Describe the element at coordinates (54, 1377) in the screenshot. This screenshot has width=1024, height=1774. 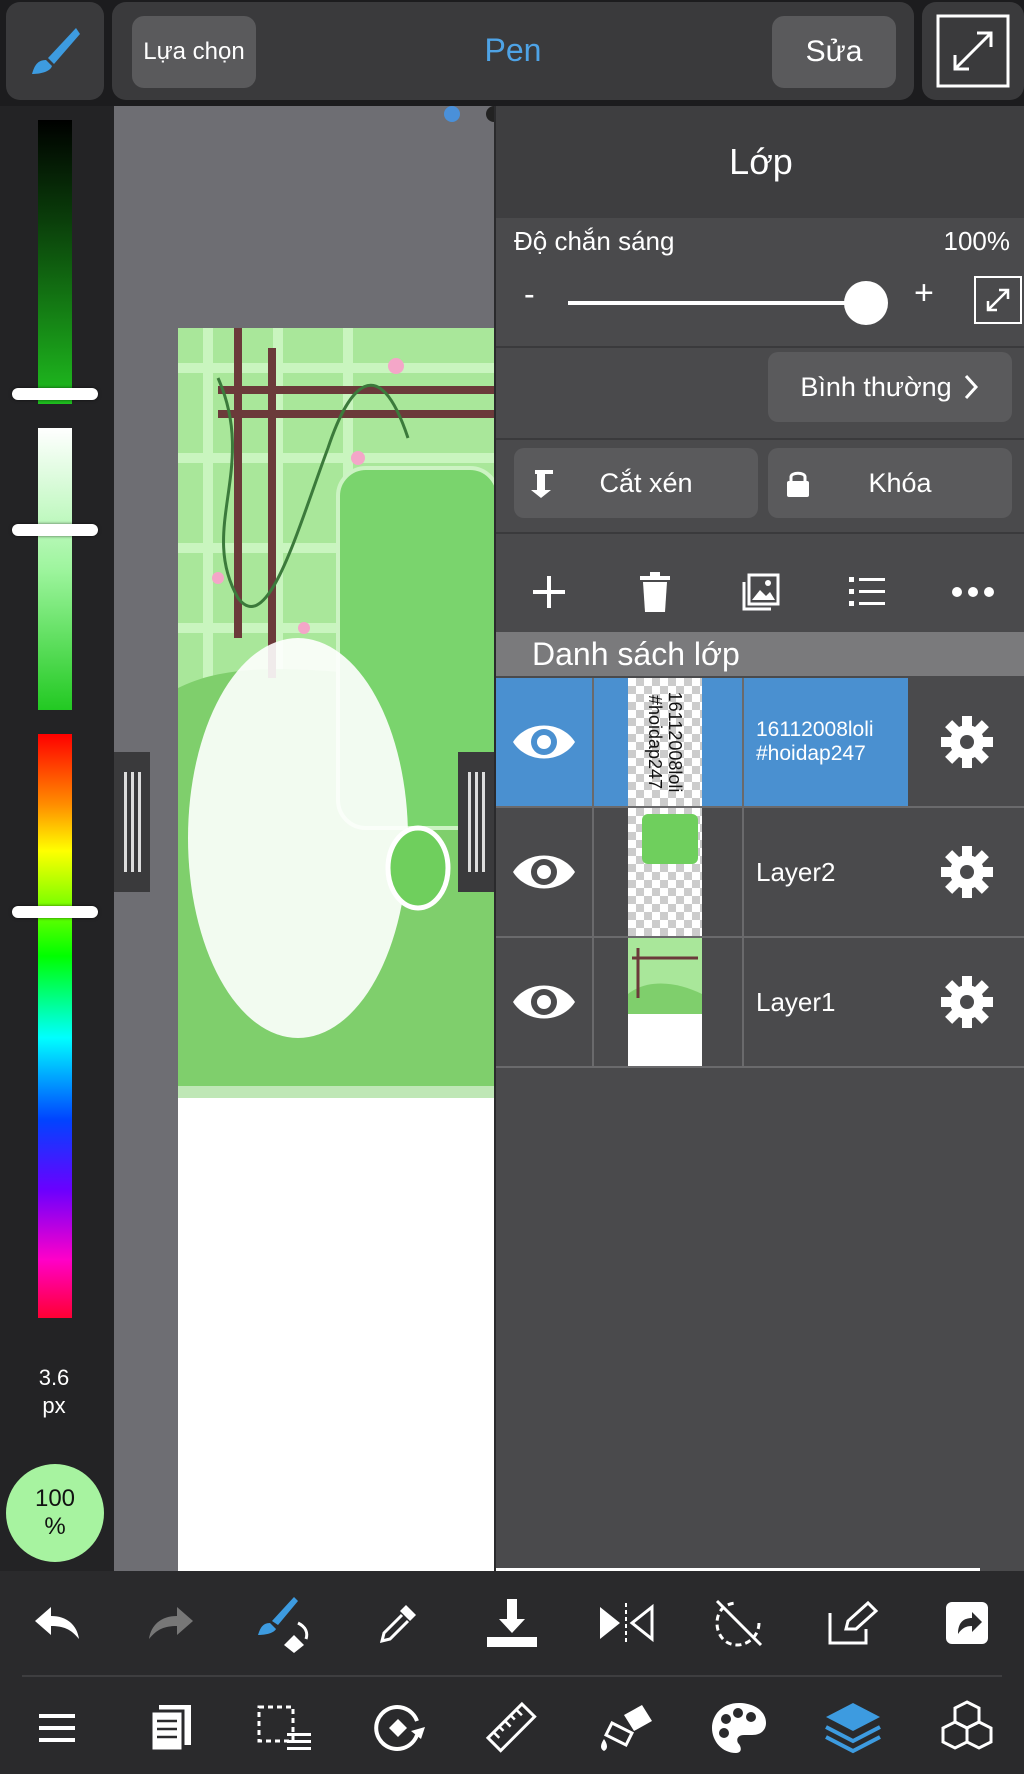
I see `brush-size-value: 3.6` at that location.